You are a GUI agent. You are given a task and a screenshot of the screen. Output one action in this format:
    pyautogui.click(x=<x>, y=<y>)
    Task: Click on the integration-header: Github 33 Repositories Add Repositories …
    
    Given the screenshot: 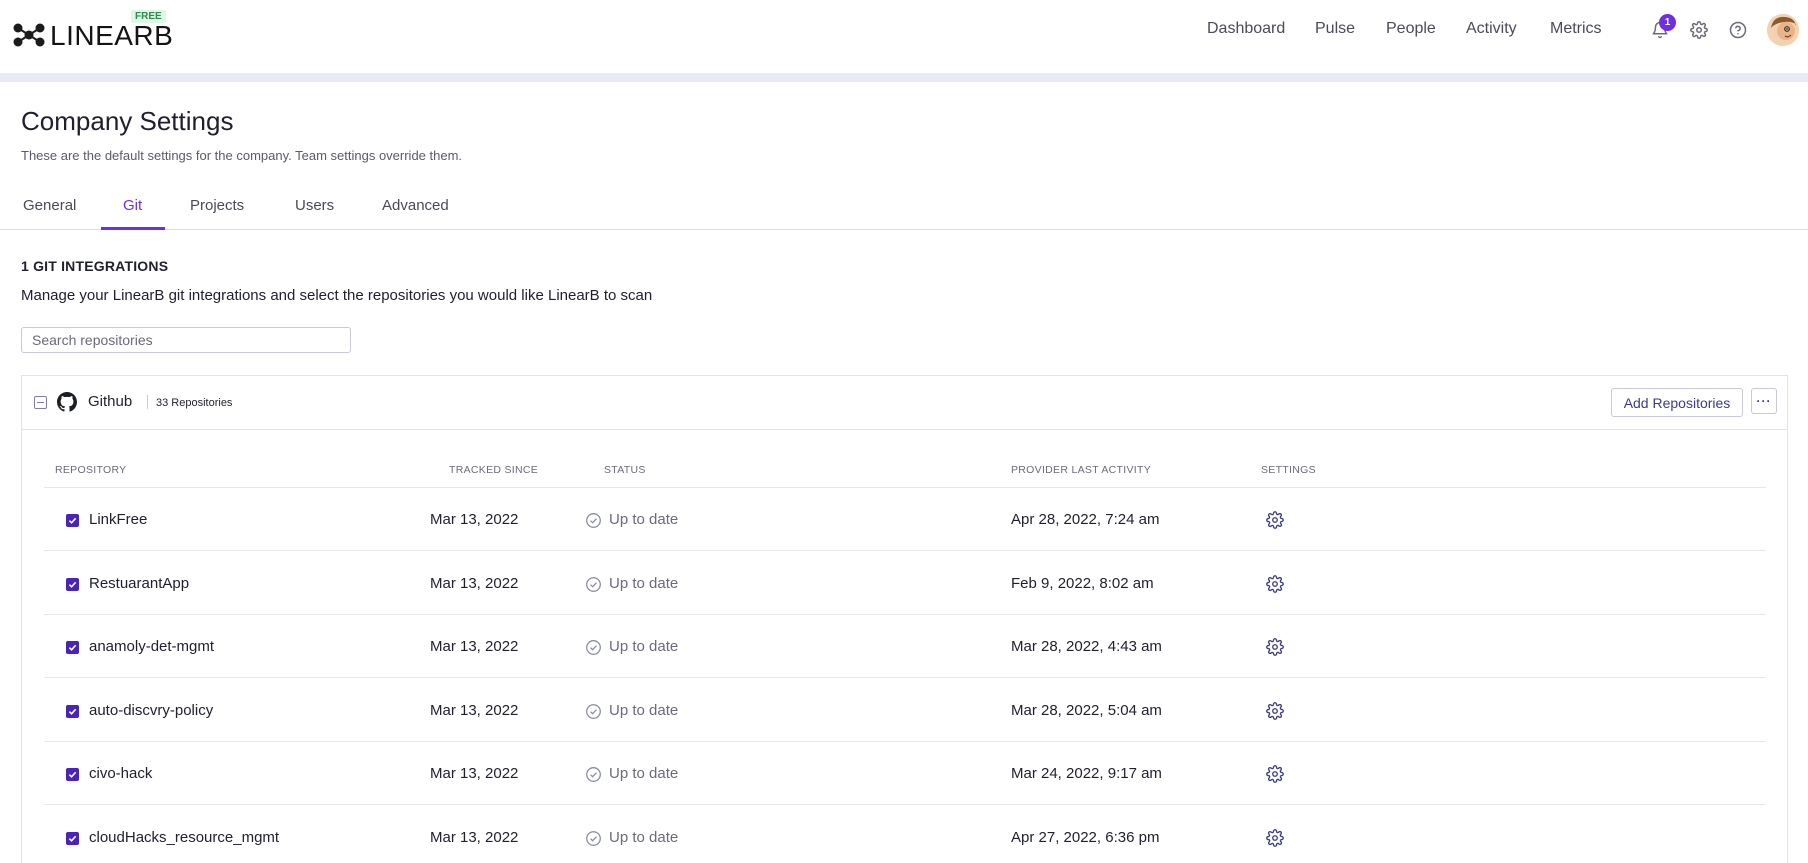 What is the action you would take?
    pyautogui.click(x=904, y=403)
    